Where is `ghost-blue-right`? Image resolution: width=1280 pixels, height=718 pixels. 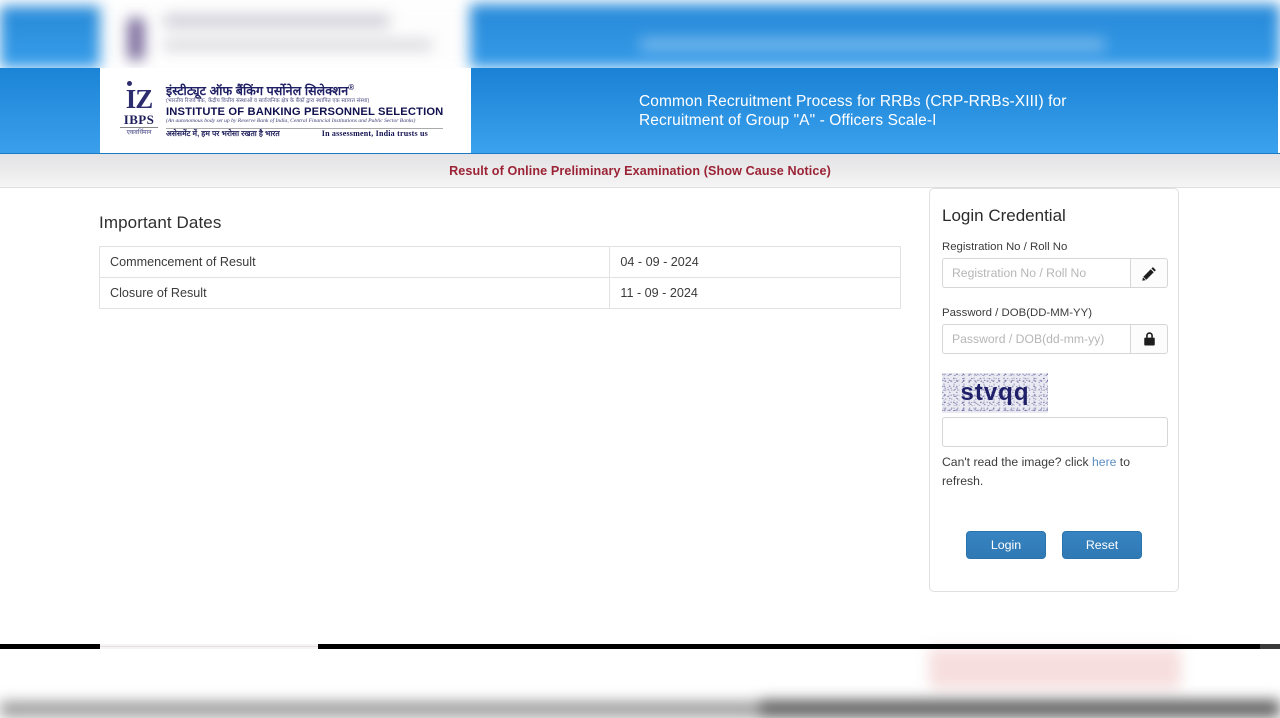
ghost-blue-right is located at coordinates (875, 36).